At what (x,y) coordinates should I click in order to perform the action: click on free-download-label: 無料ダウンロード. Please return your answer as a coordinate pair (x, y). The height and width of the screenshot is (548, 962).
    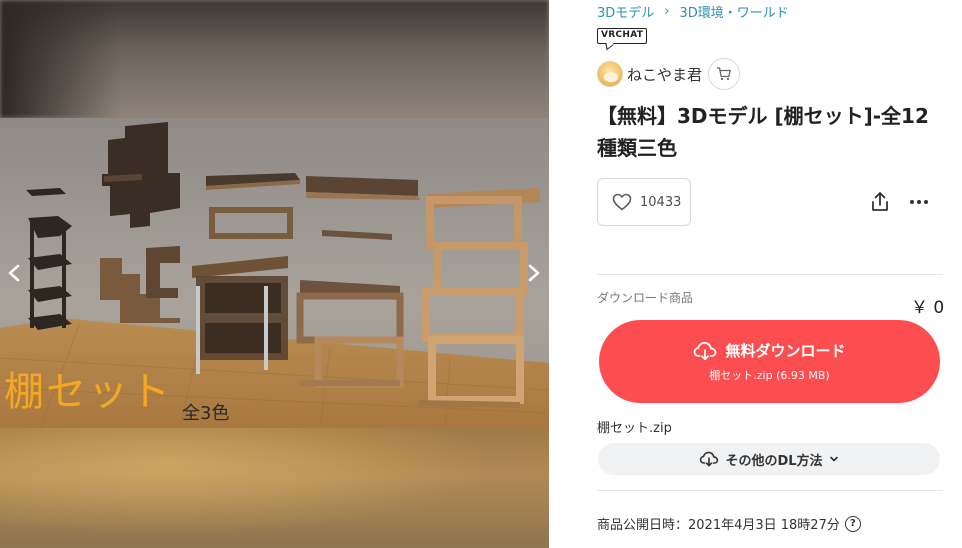
    Looking at the image, I should click on (785, 351).